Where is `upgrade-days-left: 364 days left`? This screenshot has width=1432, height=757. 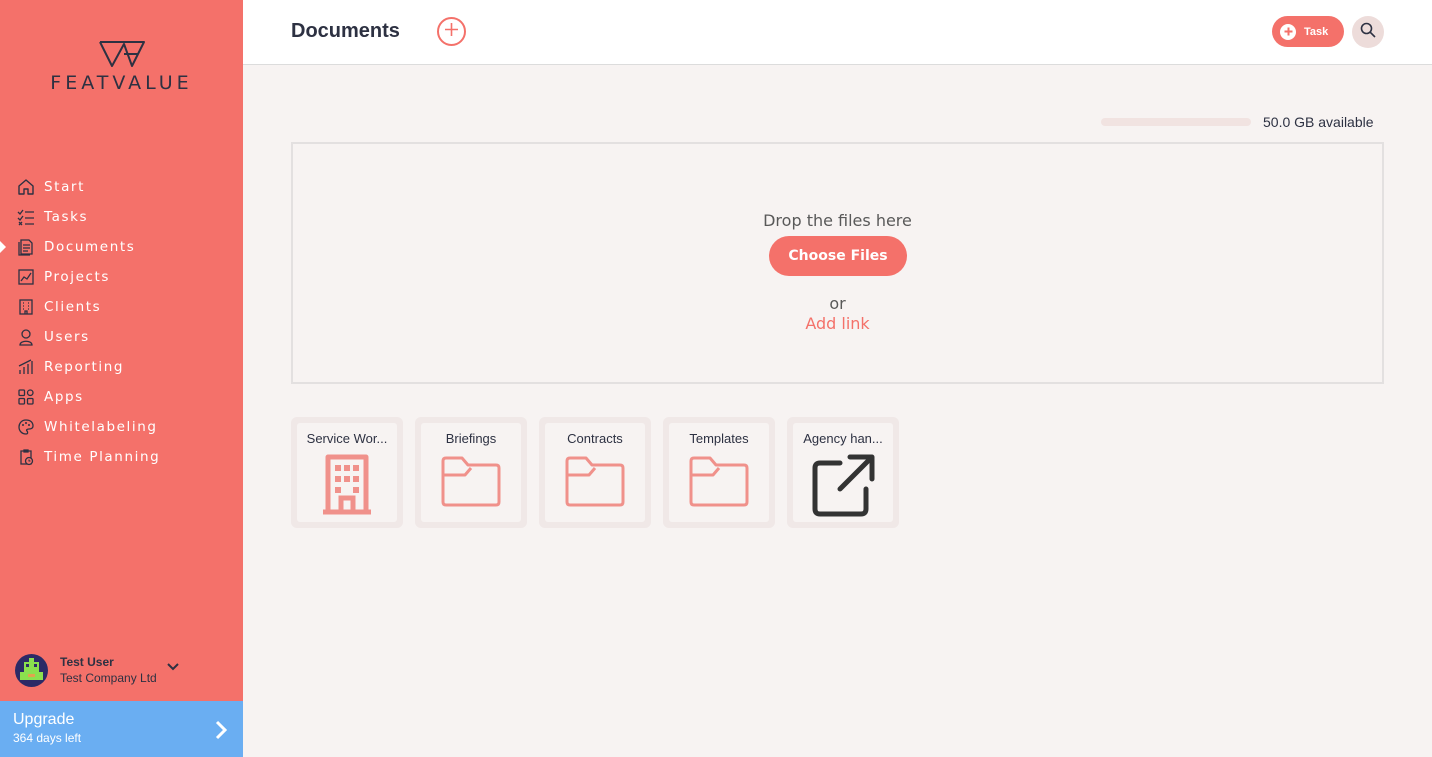
upgrade-days-left: 364 days left is located at coordinates (47, 738).